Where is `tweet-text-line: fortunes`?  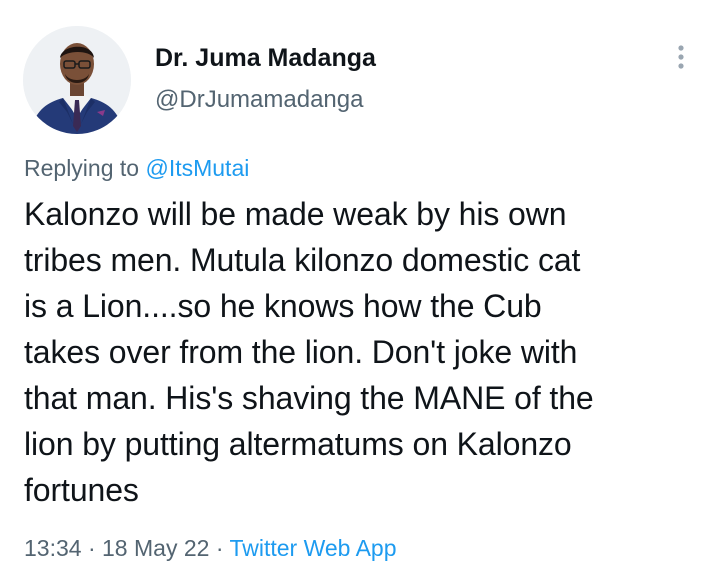
tweet-text-line: fortunes is located at coordinates (81, 490).